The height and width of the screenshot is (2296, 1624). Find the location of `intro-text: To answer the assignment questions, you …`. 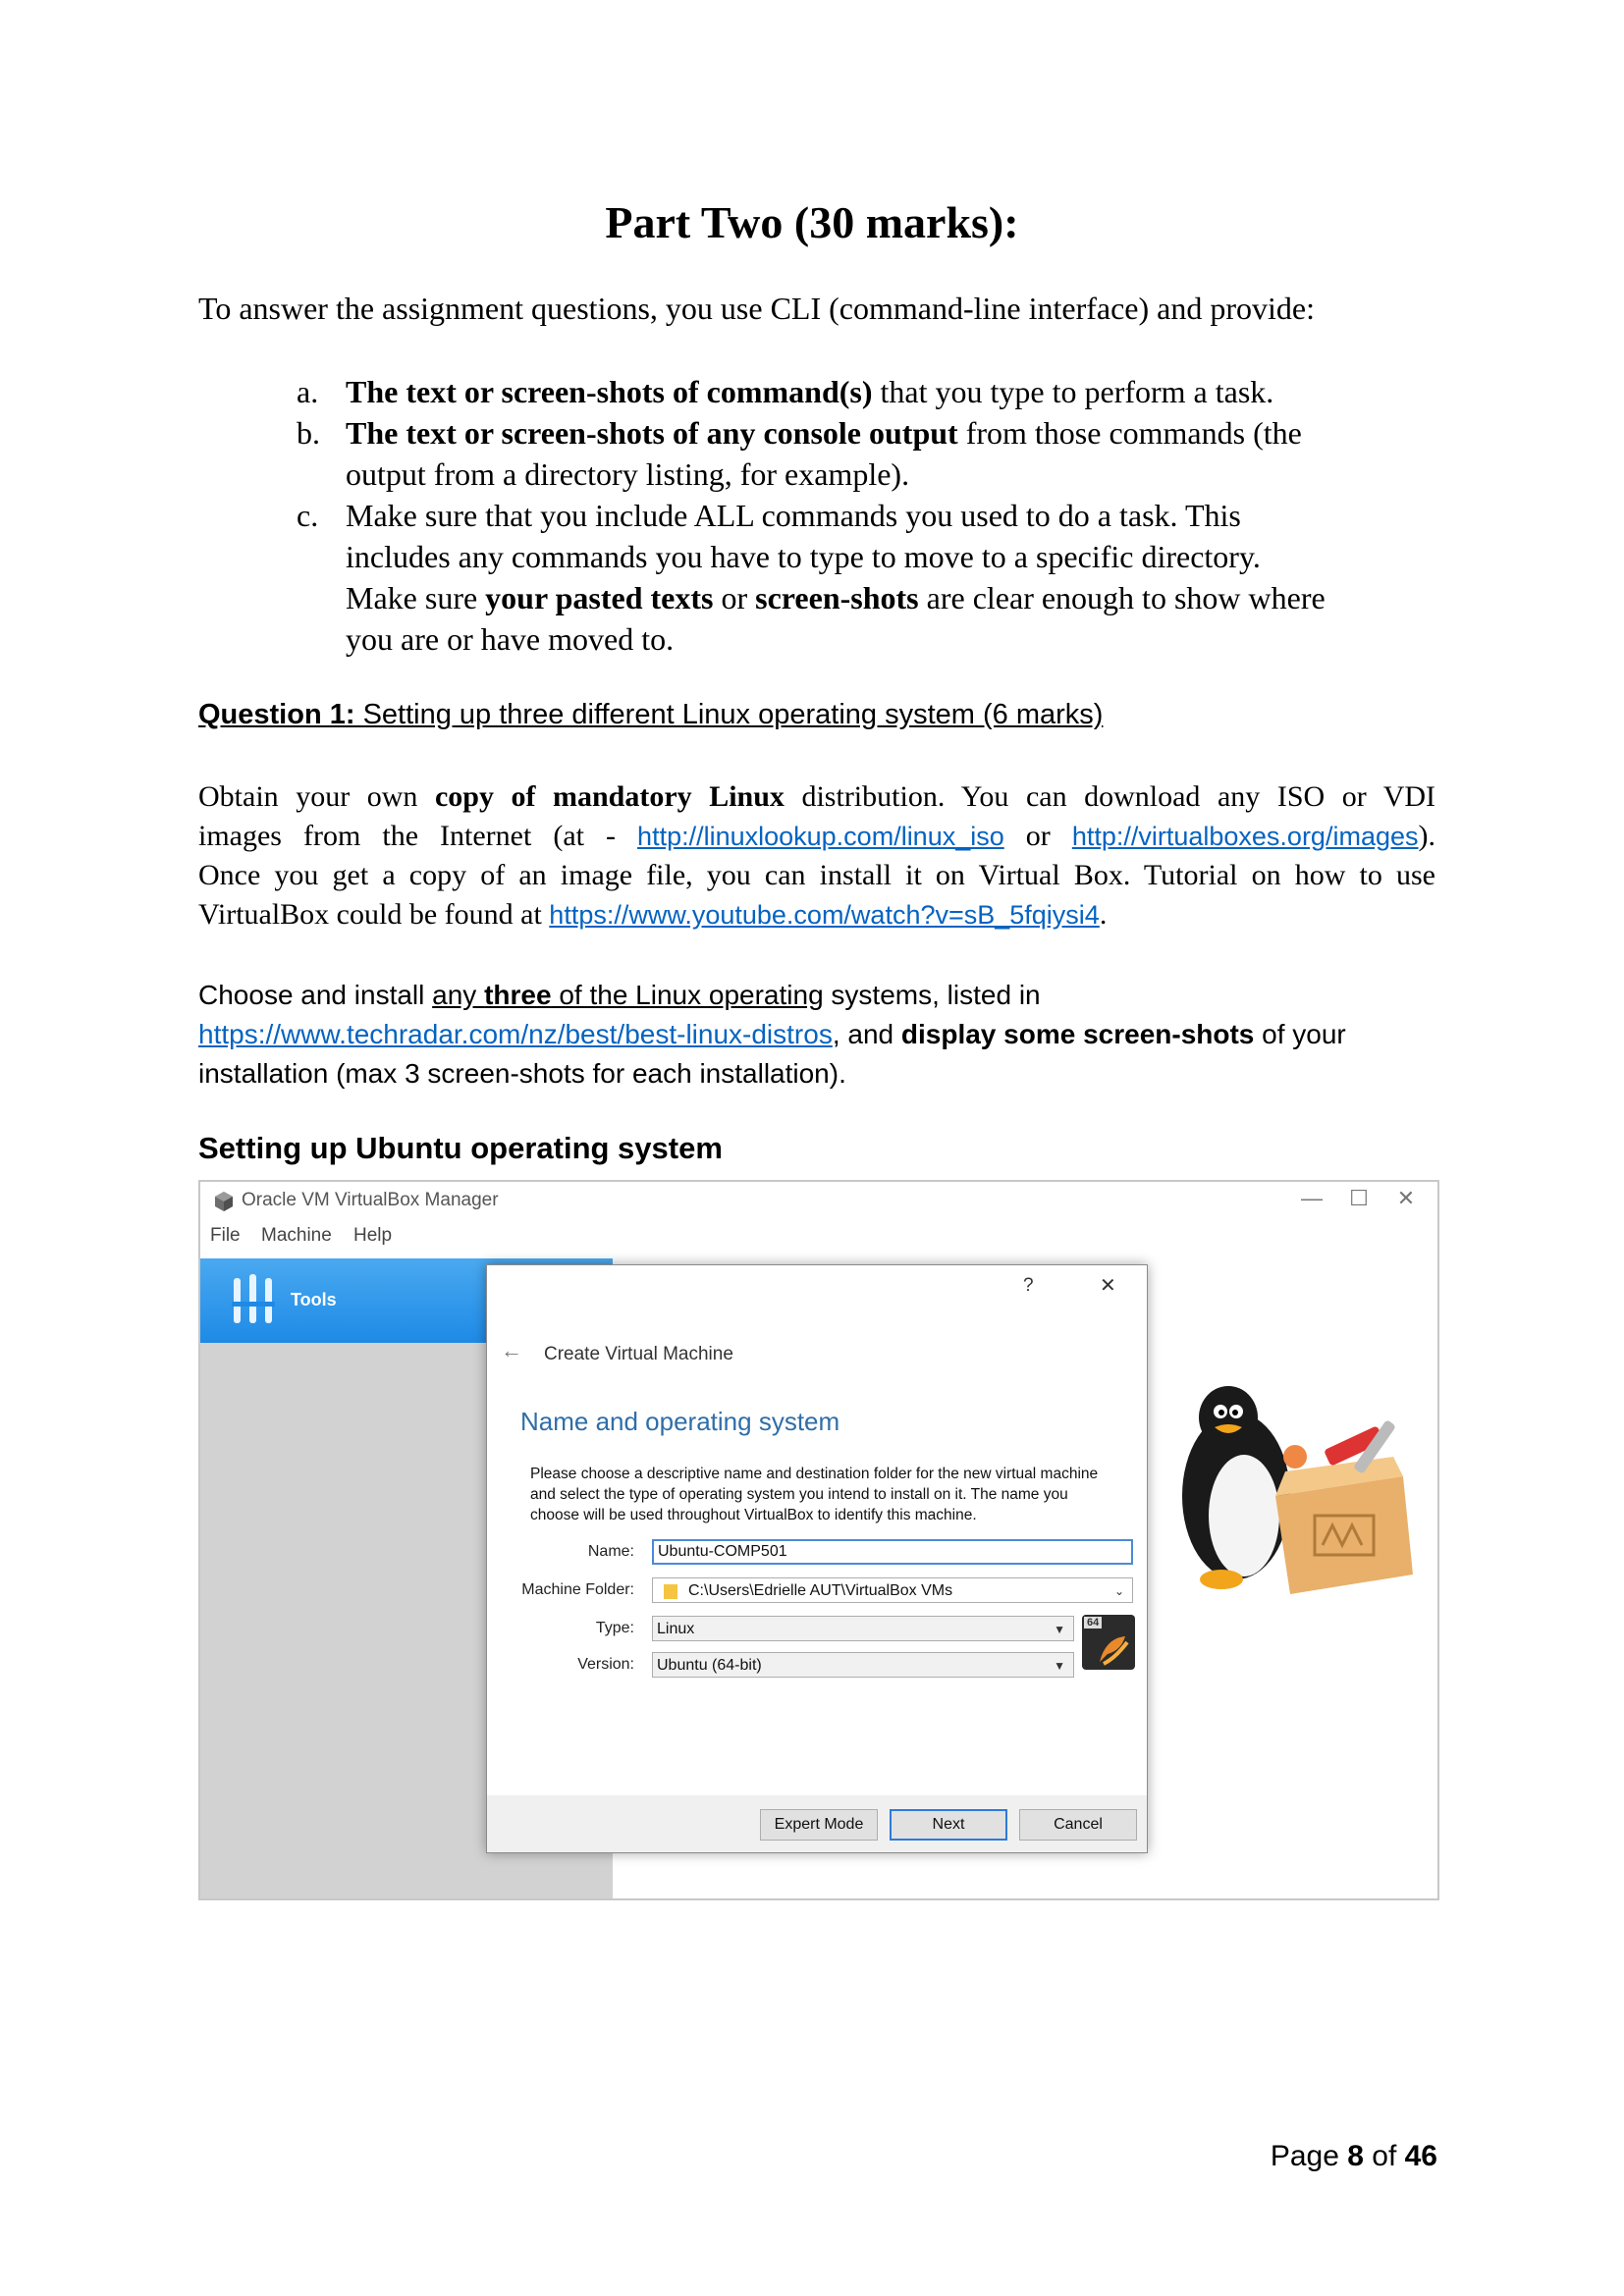

intro-text: To answer the assignment questions, you … is located at coordinates (756, 308).